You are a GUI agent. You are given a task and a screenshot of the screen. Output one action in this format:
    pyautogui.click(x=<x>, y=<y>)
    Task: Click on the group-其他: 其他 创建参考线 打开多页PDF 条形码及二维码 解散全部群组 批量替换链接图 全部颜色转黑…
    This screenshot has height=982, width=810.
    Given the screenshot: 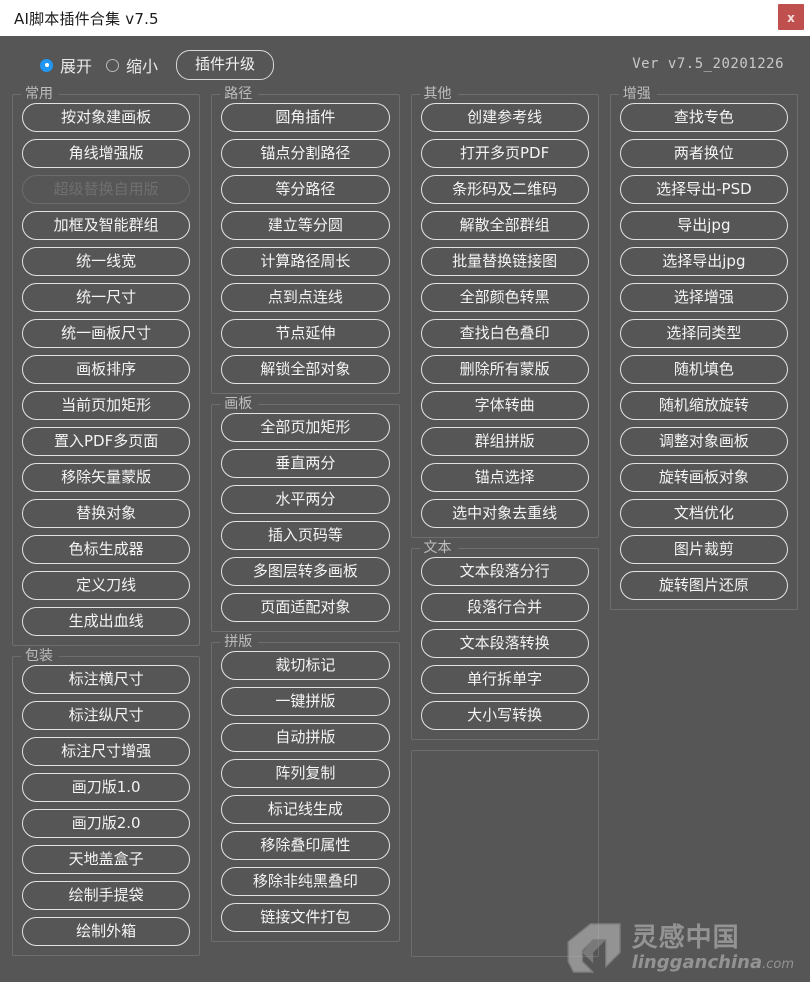 What is the action you would take?
    pyautogui.click(x=504, y=311)
    